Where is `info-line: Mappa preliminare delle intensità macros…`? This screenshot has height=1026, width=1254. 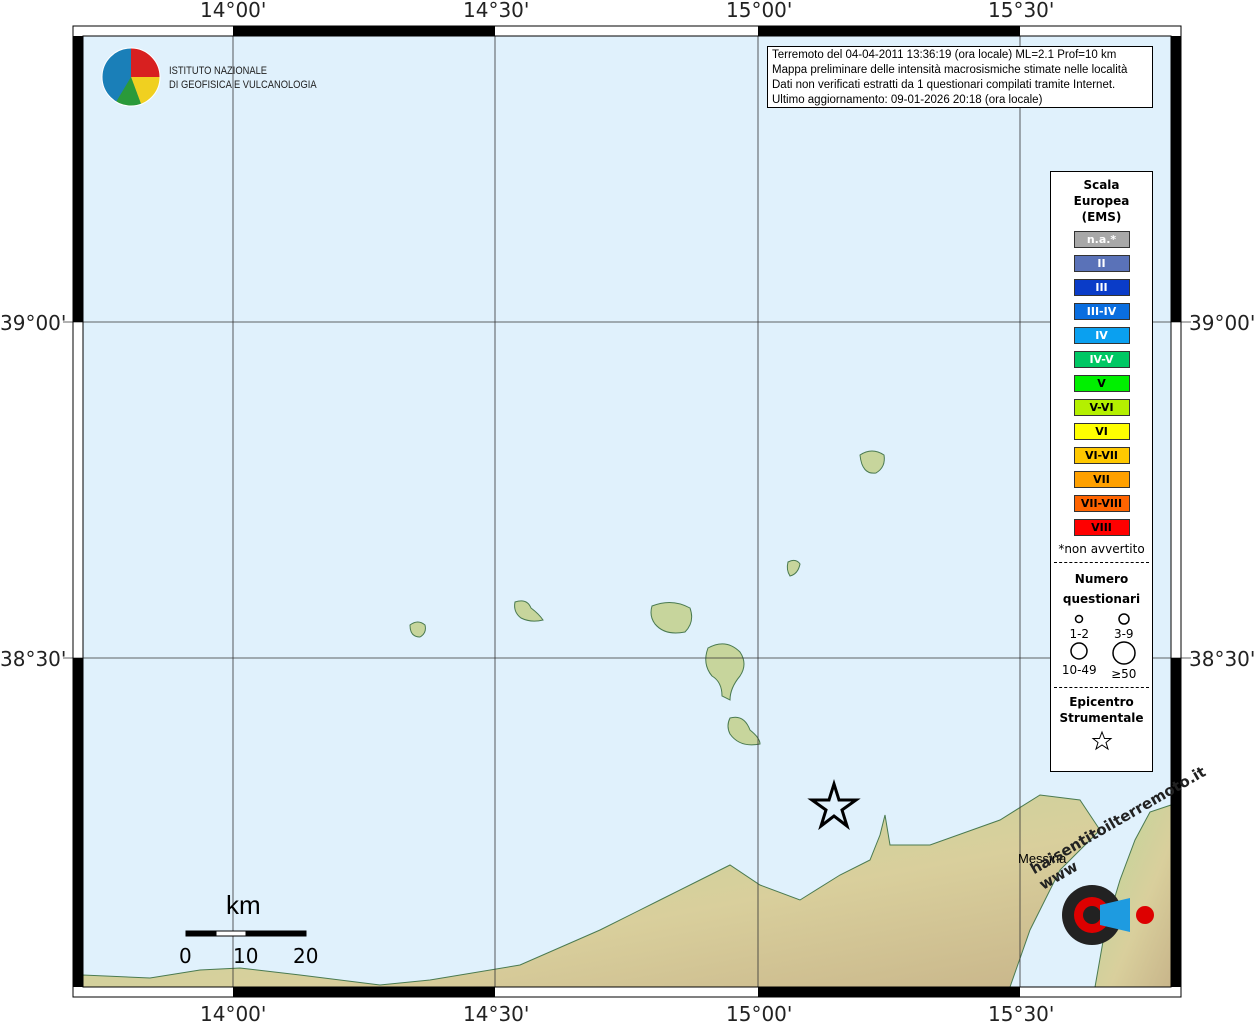 info-line: Mappa preliminare delle intensità macros… is located at coordinates (950, 70).